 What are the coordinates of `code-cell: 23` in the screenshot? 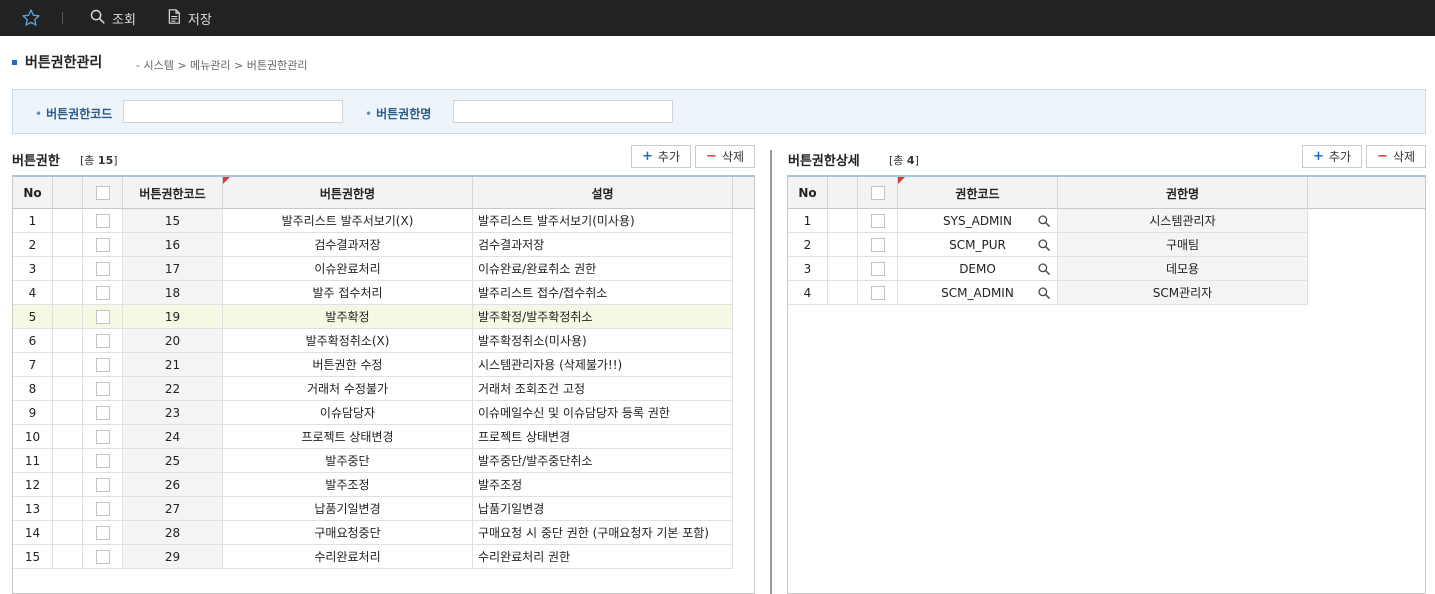 It's located at (173, 413).